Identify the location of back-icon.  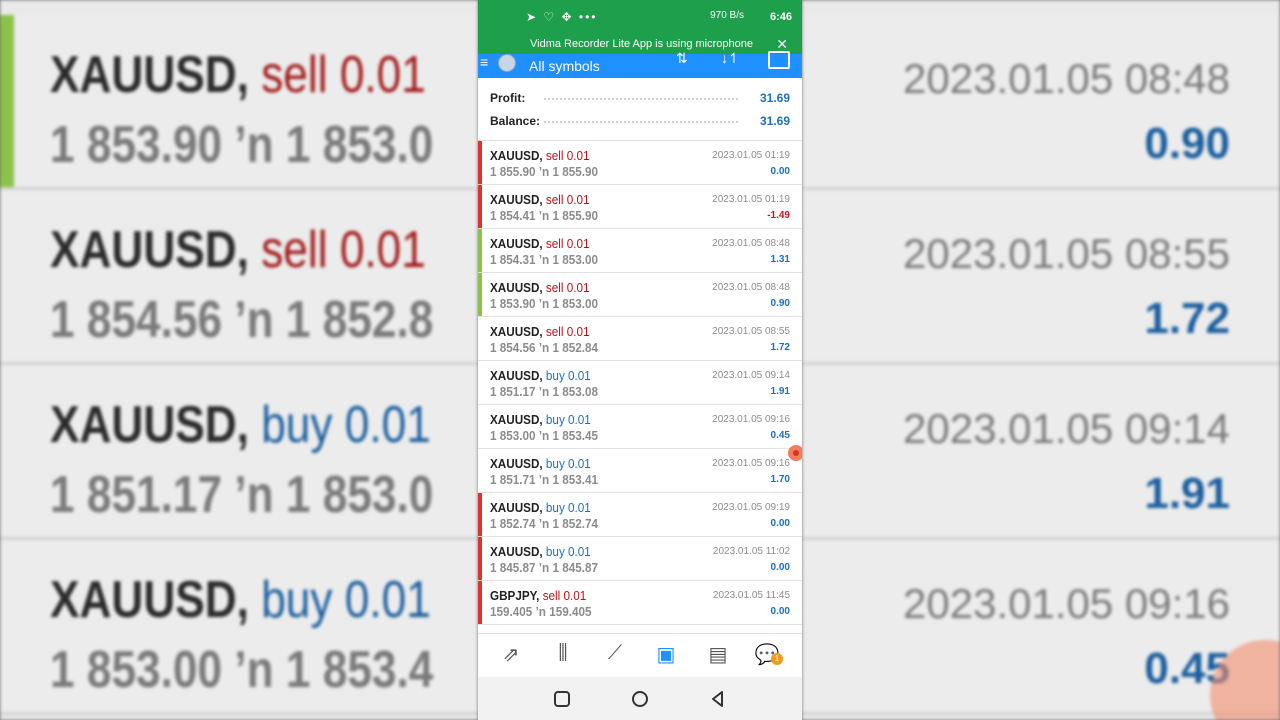
(718, 699).